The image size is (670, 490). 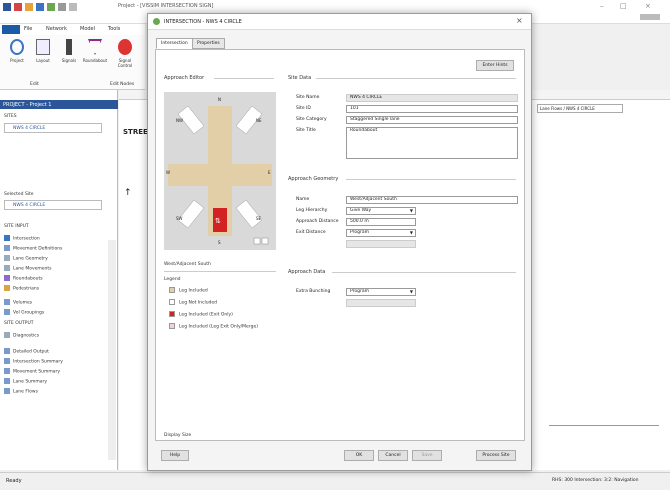 I want to click on cancel-button: Cancel, so click(x=393, y=455).